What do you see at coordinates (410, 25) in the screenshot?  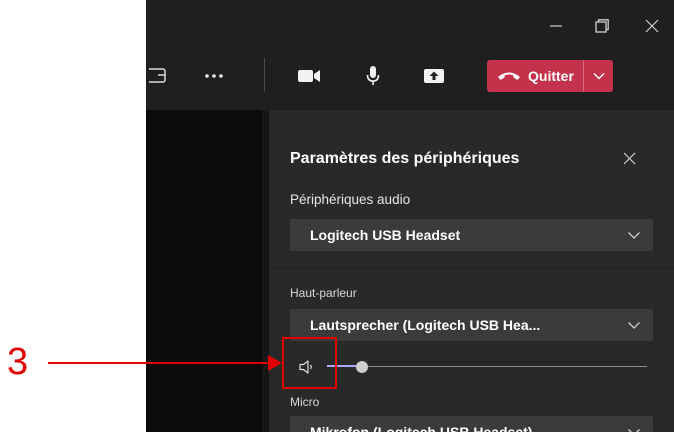 I see `title-bar` at bounding box center [410, 25].